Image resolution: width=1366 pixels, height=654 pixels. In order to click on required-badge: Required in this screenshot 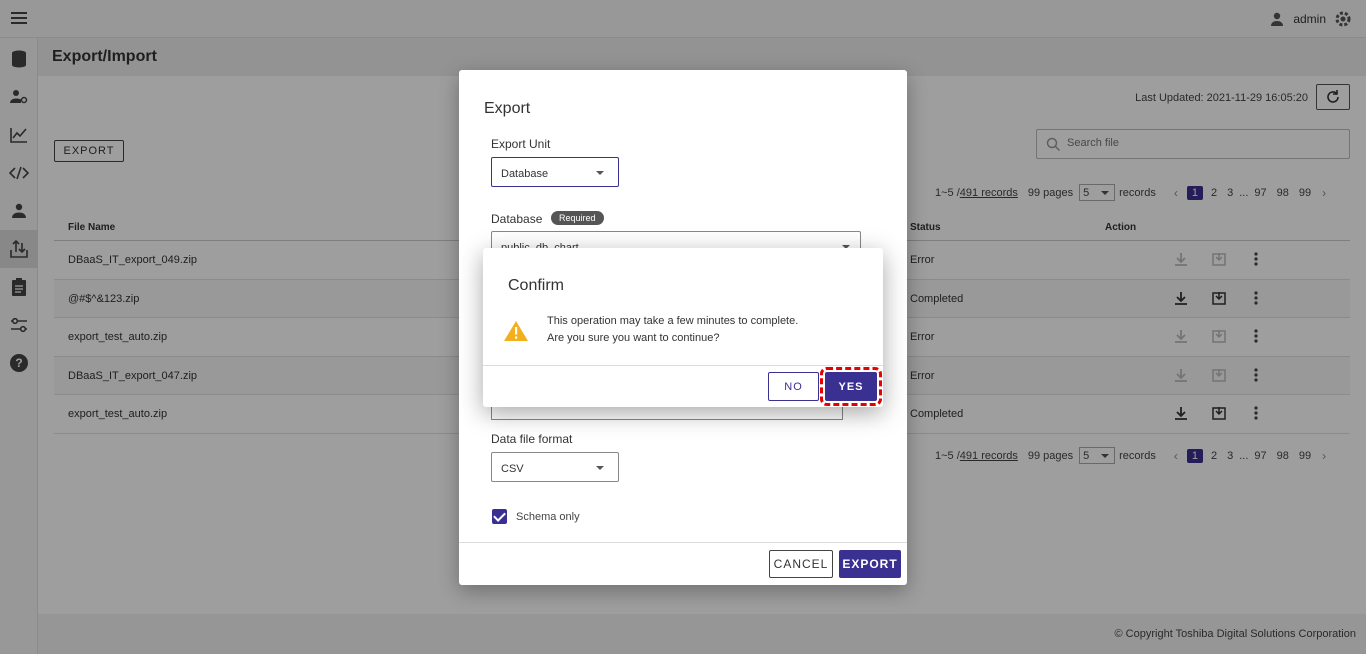, I will do `click(577, 218)`.